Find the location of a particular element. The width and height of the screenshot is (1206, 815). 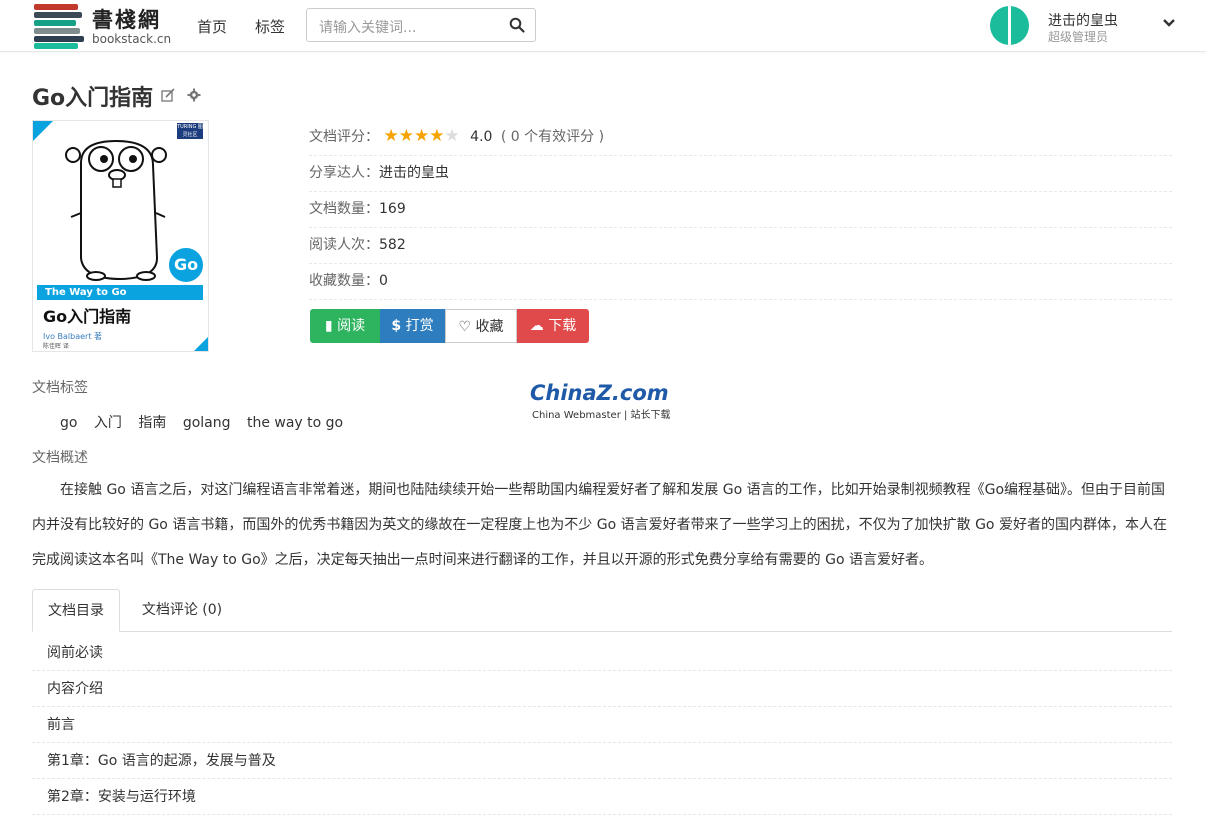

sharer-name: 进击的皇虫 is located at coordinates (414, 173).